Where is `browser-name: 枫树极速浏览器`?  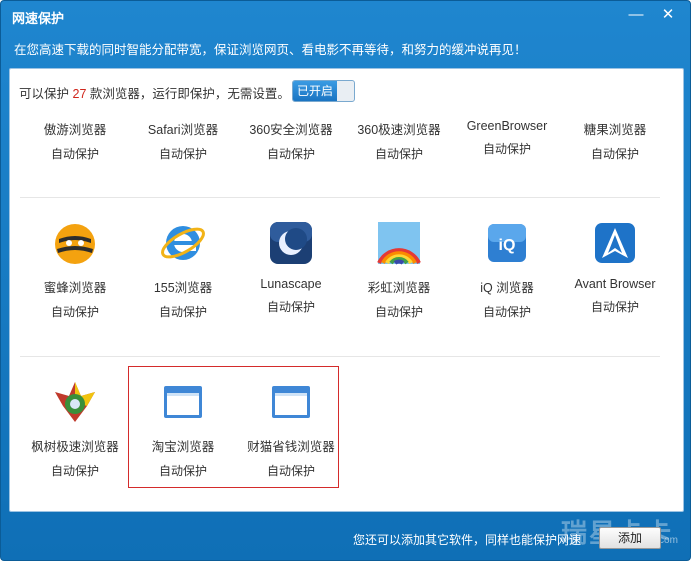
browser-name: 枫树极速浏览器 is located at coordinates (75, 447).